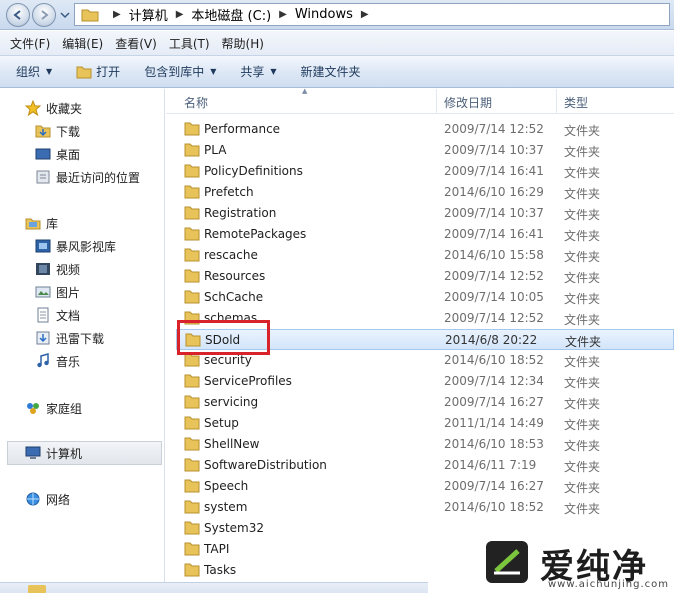 This screenshot has height=593, width=674. Describe the element at coordinates (425, 444) in the screenshot. I see `table-row: ShellNew 2014/6/10 18:53 文件夹` at that location.